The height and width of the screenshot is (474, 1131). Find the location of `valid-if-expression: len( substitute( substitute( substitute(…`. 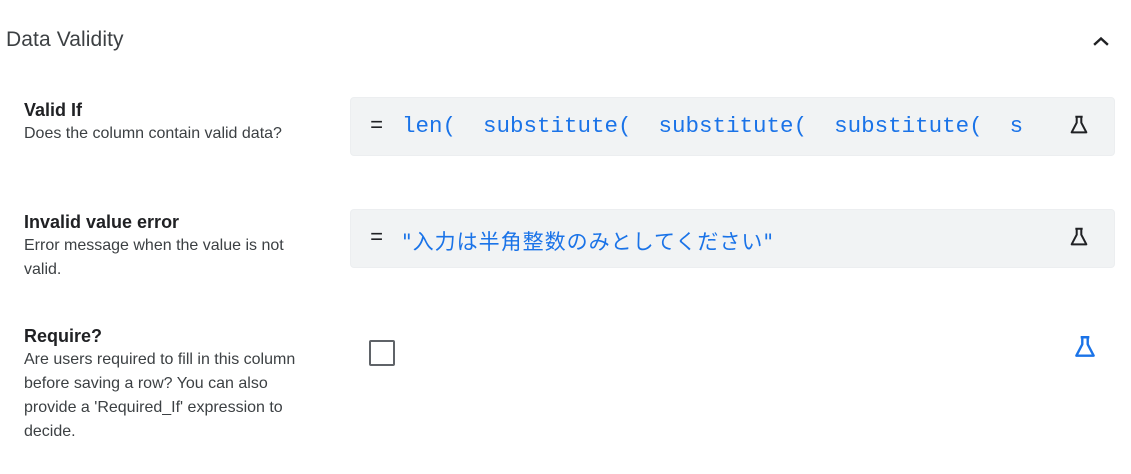

valid-if-expression: len( substitute( substitute( substitute(… is located at coordinates (713, 126).